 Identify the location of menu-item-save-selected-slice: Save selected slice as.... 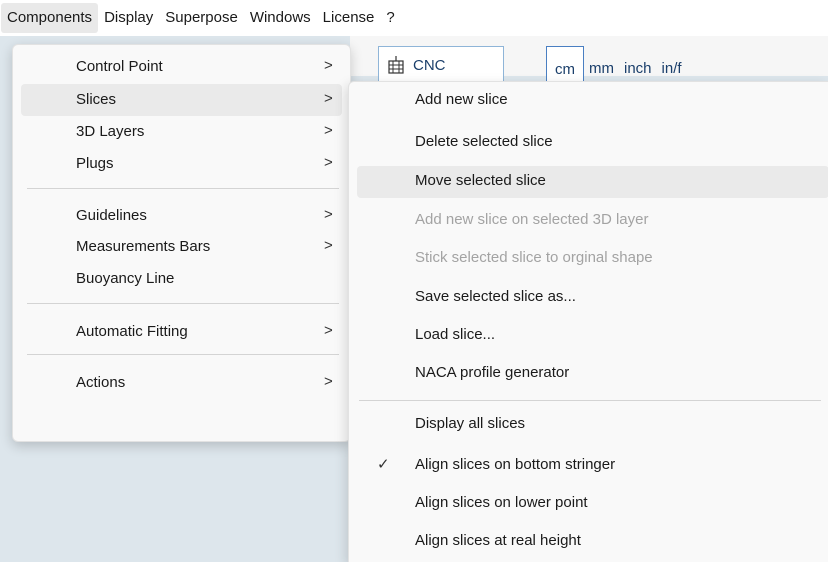
(592, 298).